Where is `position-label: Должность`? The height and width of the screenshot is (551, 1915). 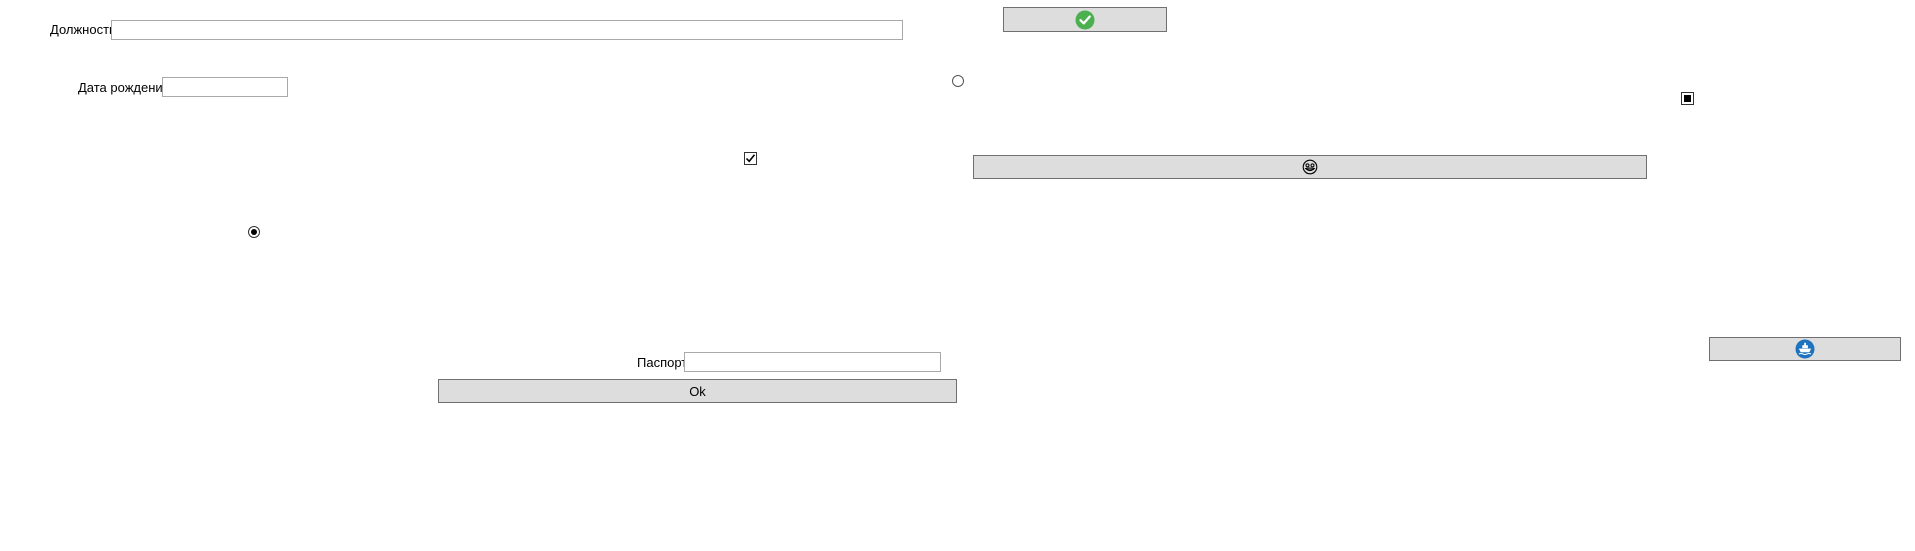 position-label: Должность is located at coordinates (83, 29).